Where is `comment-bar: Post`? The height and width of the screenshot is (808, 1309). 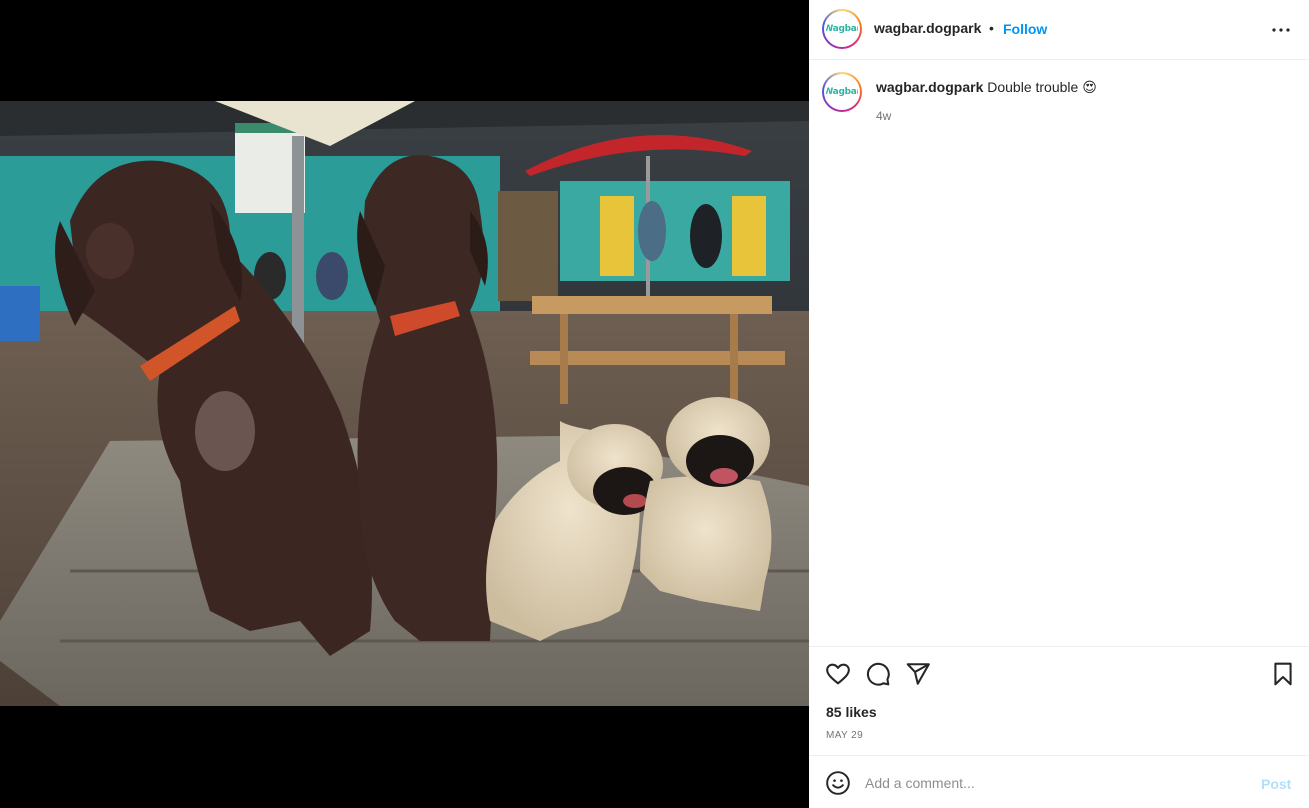 comment-bar: Post is located at coordinates (1059, 781).